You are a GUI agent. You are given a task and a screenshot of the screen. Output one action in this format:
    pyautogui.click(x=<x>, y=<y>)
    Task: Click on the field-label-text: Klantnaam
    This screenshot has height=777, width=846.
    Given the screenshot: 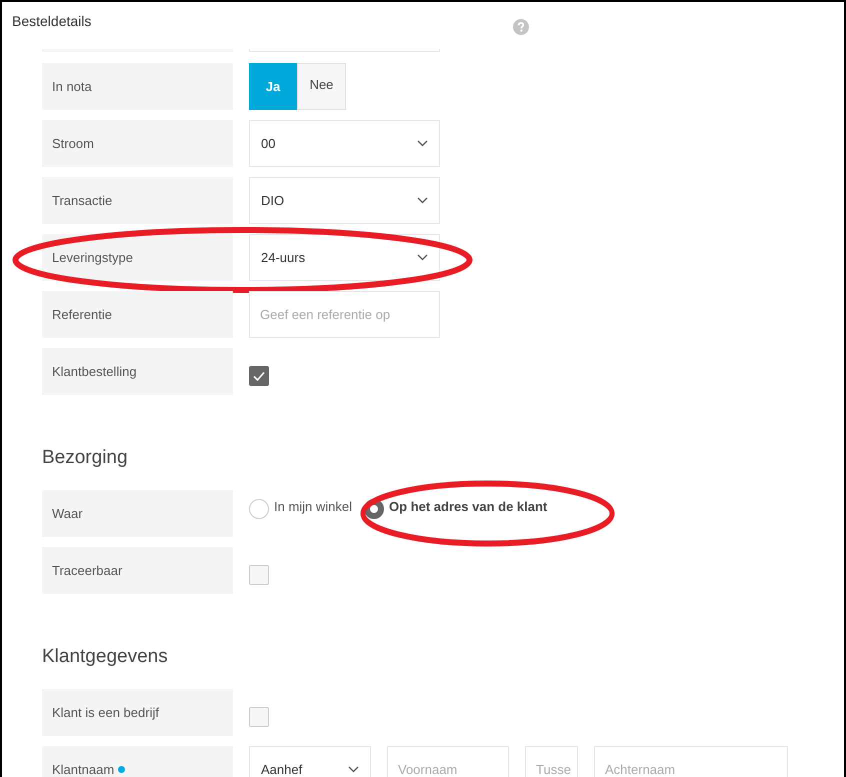 What is the action you would take?
    pyautogui.click(x=83, y=769)
    